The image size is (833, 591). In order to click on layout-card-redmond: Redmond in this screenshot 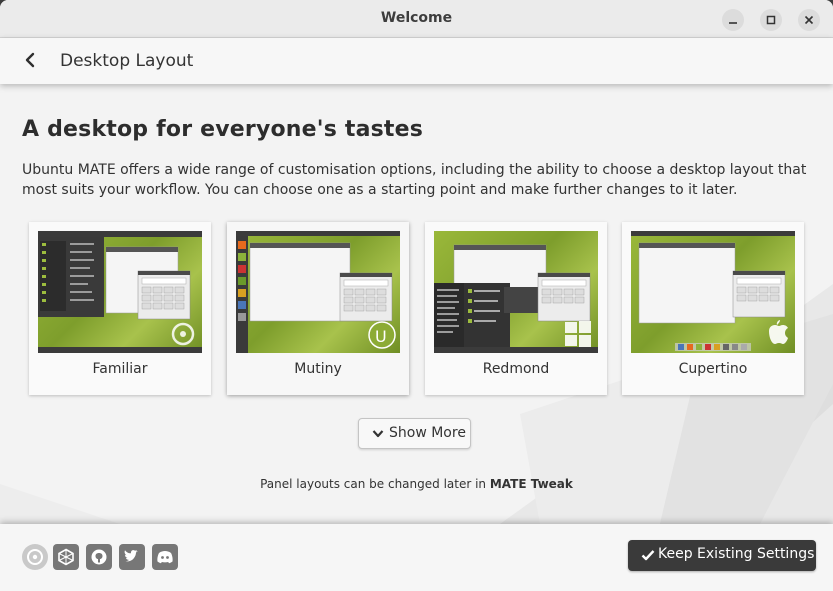, I will do `click(516, 308)`.